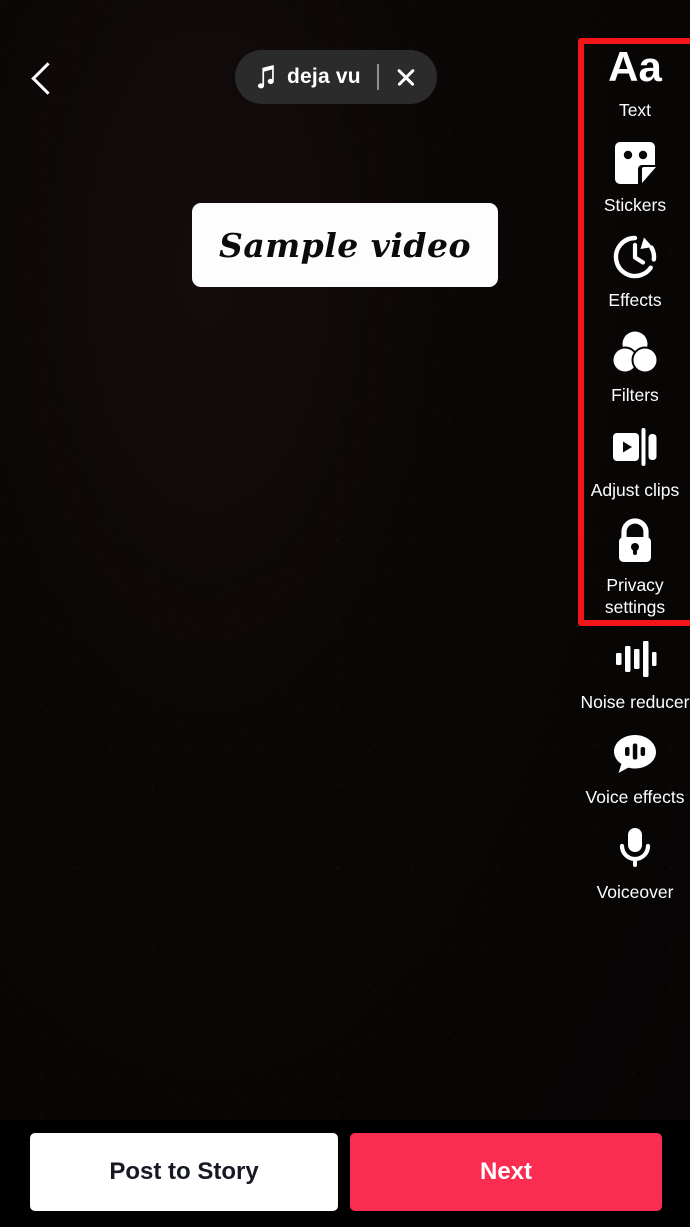  What do you see at coordinates (635, 257) in the screenshot?
I see `effects-clock-icon` at bounding box center [635, 257].